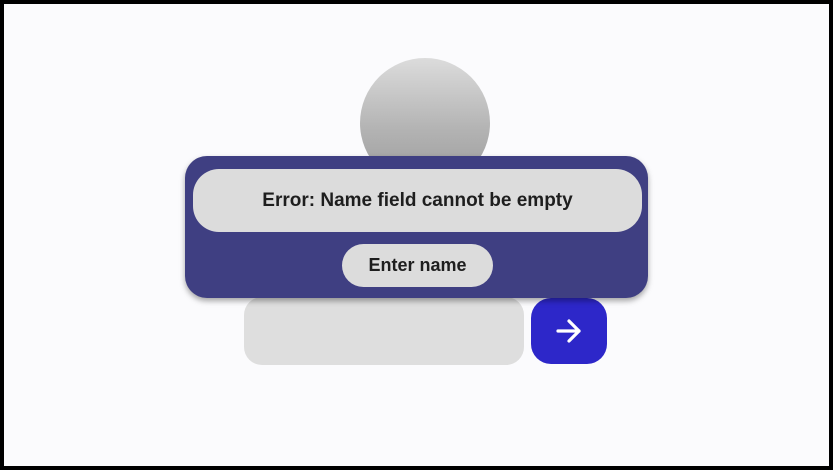 The height and width of the screenshot is (470, 833). Describe the element at coordinates (417, 265) in the screenshot. I see `enter-name-button: Enter name` at that location.